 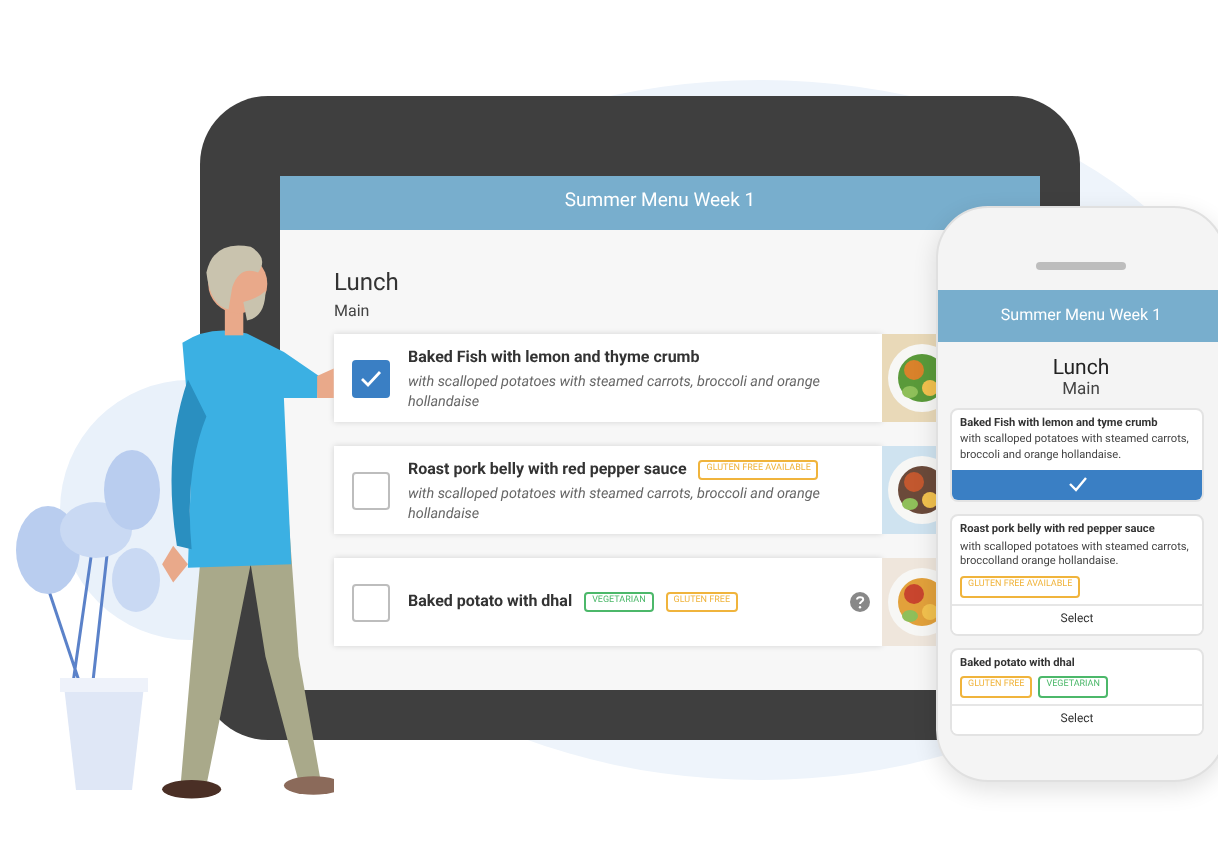 I want to click on selected-button, so click(x=1077, y=484).